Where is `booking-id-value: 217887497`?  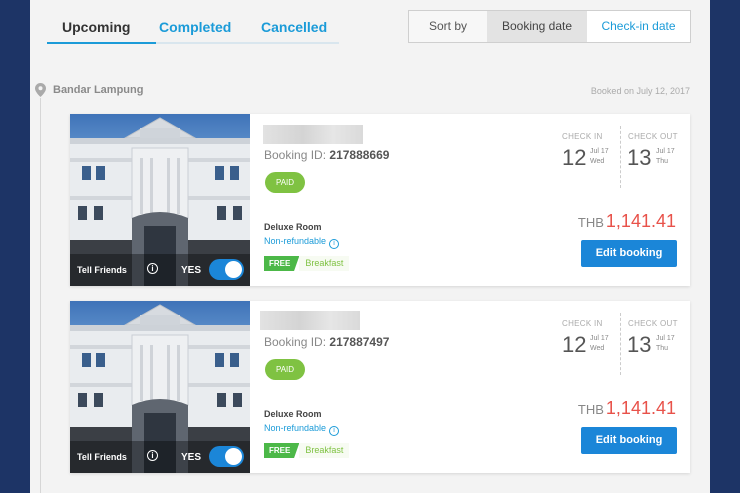 booking-id-value: 217887497 is located at coordinates (359, 342).